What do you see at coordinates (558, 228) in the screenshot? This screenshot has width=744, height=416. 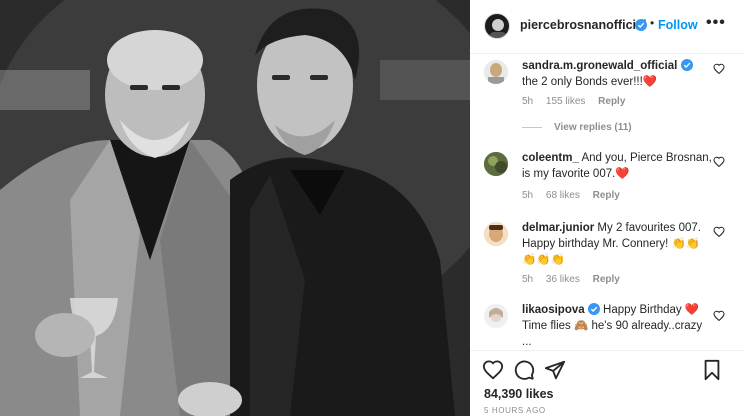 I see `commenter-username: delmar.junior` at bounding box center [558, 228].